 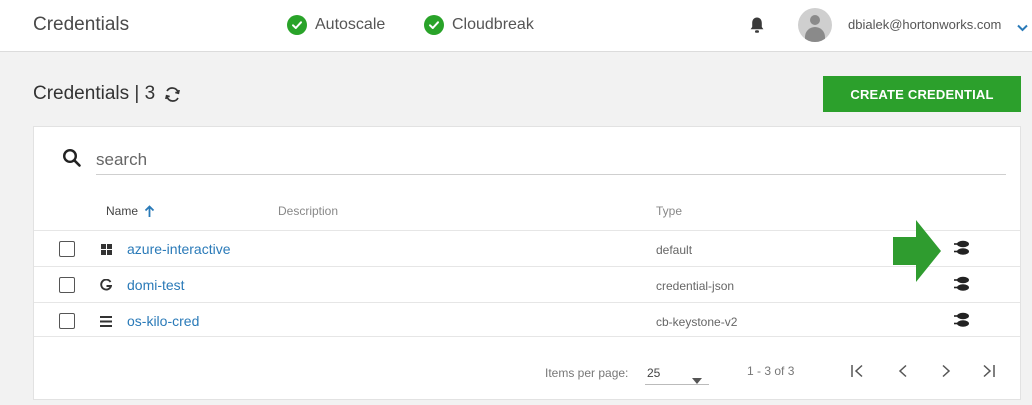 What do you see at coordinates (106, 249) in the screenshot?
I see `windows-icon` at bounding box center [106, 249].